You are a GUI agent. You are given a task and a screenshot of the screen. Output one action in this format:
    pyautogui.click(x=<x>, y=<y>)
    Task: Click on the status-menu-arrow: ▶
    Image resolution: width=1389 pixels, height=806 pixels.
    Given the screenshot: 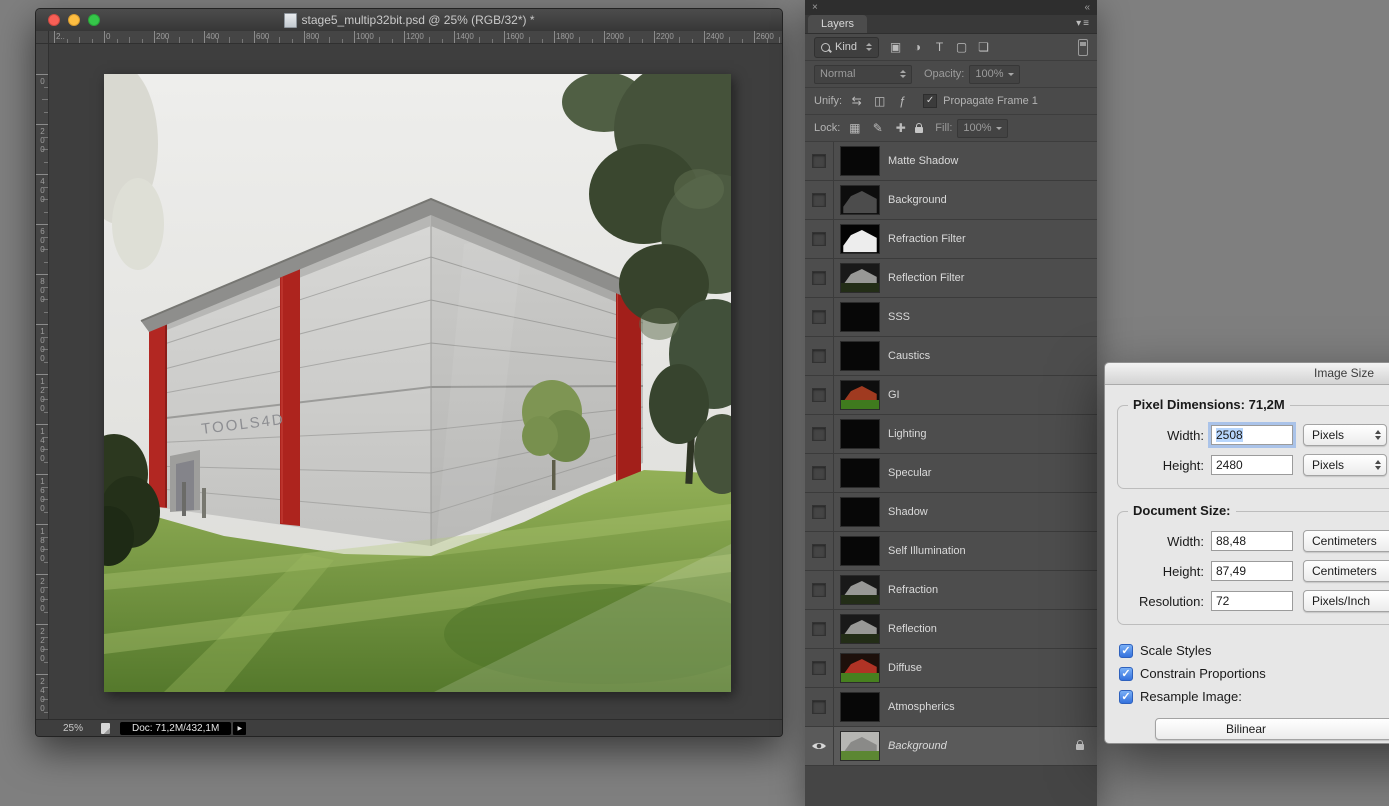 What is the action you would take?
    pyautogui.click(x=240, y=728)
    